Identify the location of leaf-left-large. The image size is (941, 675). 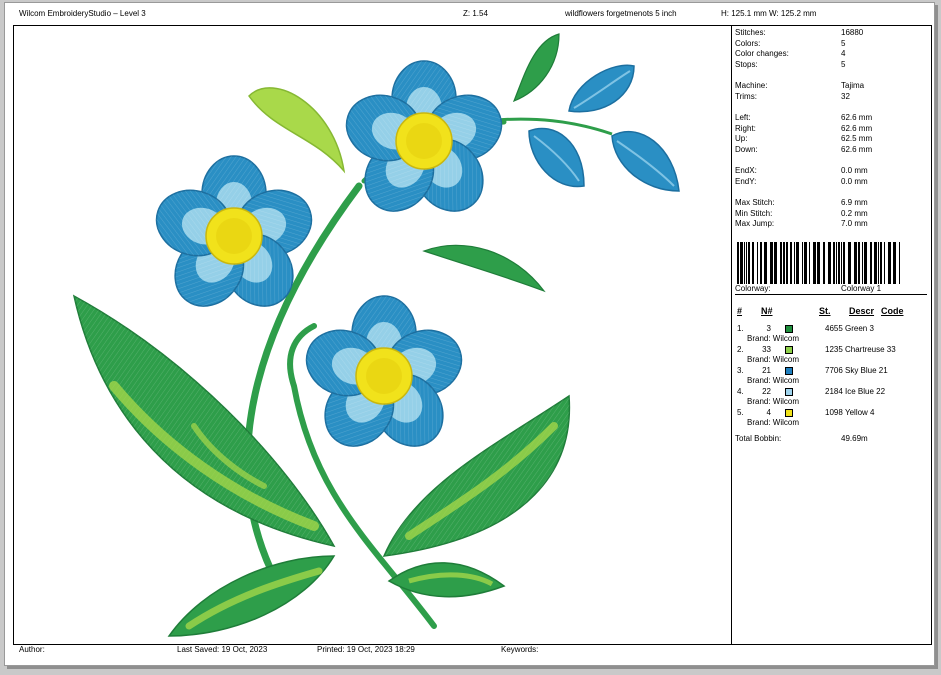
(204, 421).